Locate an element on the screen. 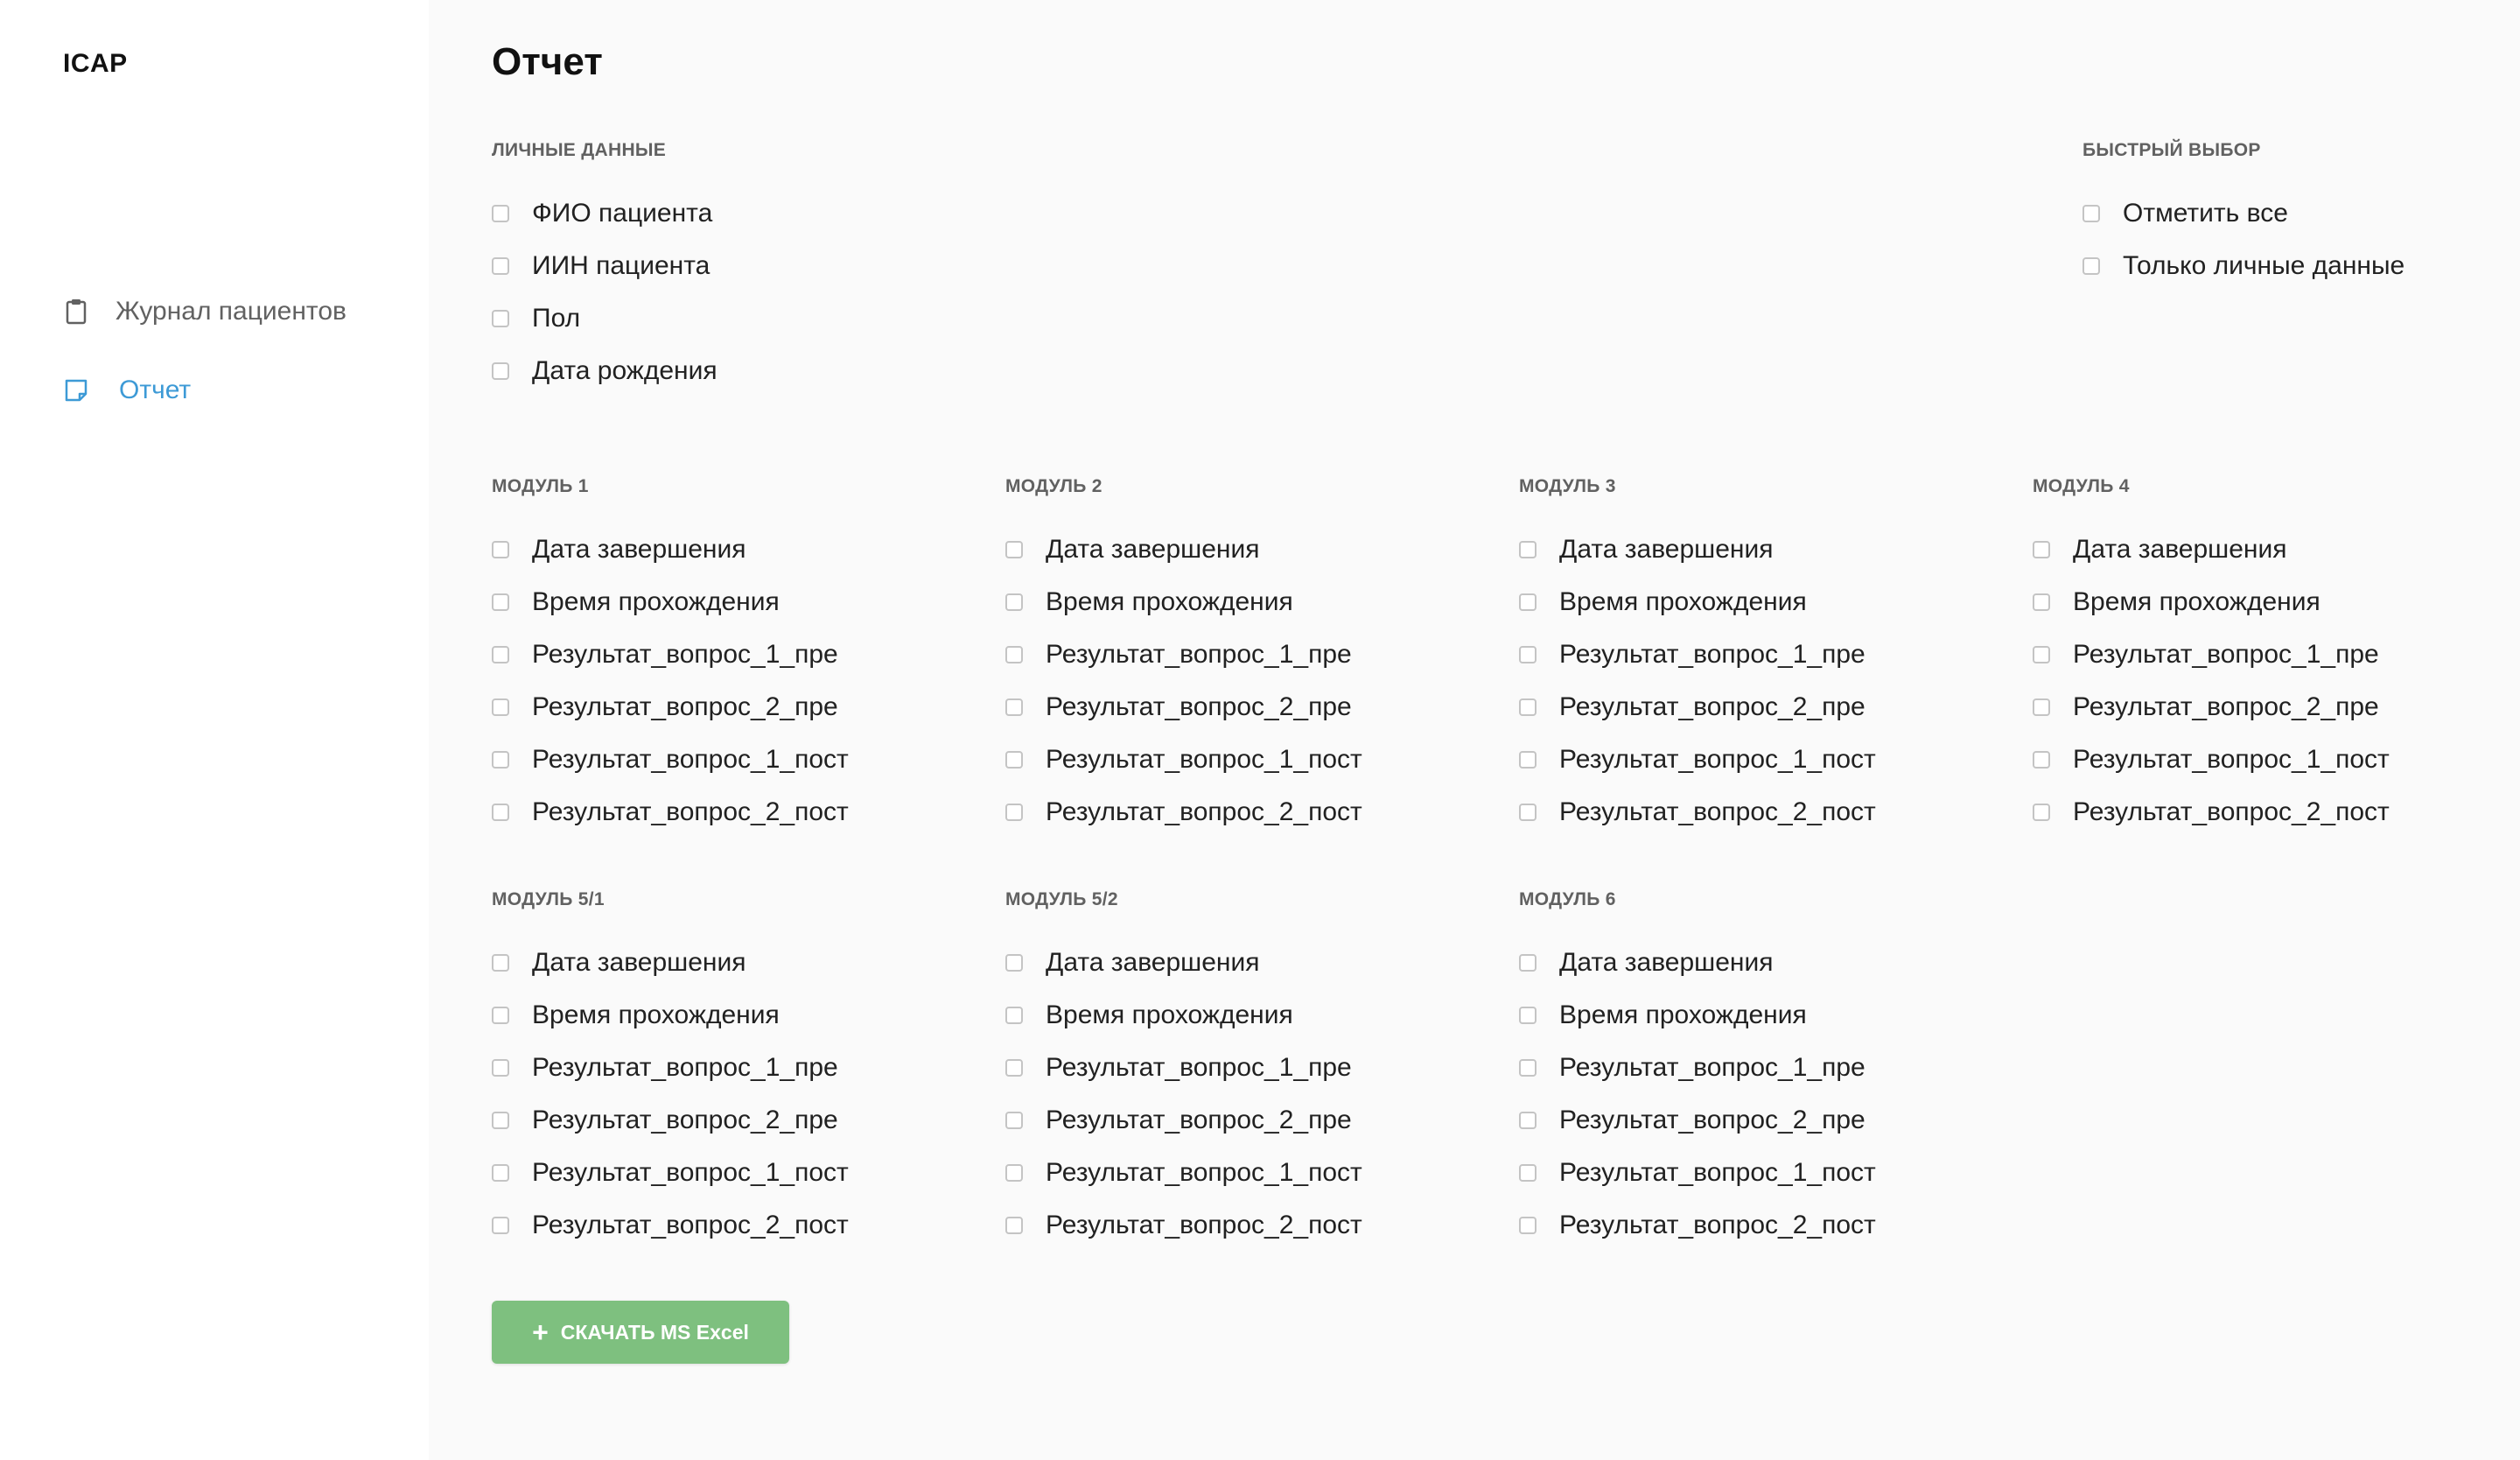  download-excel-button: + СКАЧАТЬ MS Excel is located at coordinates (640, 1332).